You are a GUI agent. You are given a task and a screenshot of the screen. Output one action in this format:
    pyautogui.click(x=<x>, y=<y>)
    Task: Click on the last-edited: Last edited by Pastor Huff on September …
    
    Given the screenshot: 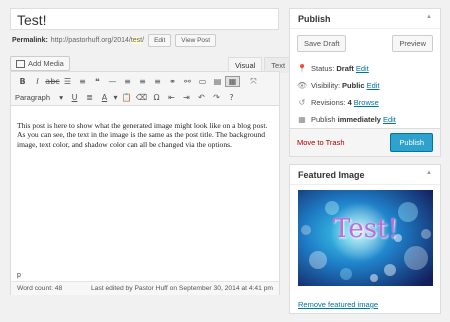 What is the action you would take?
    pyautogui.click(x=181, y=288)
    